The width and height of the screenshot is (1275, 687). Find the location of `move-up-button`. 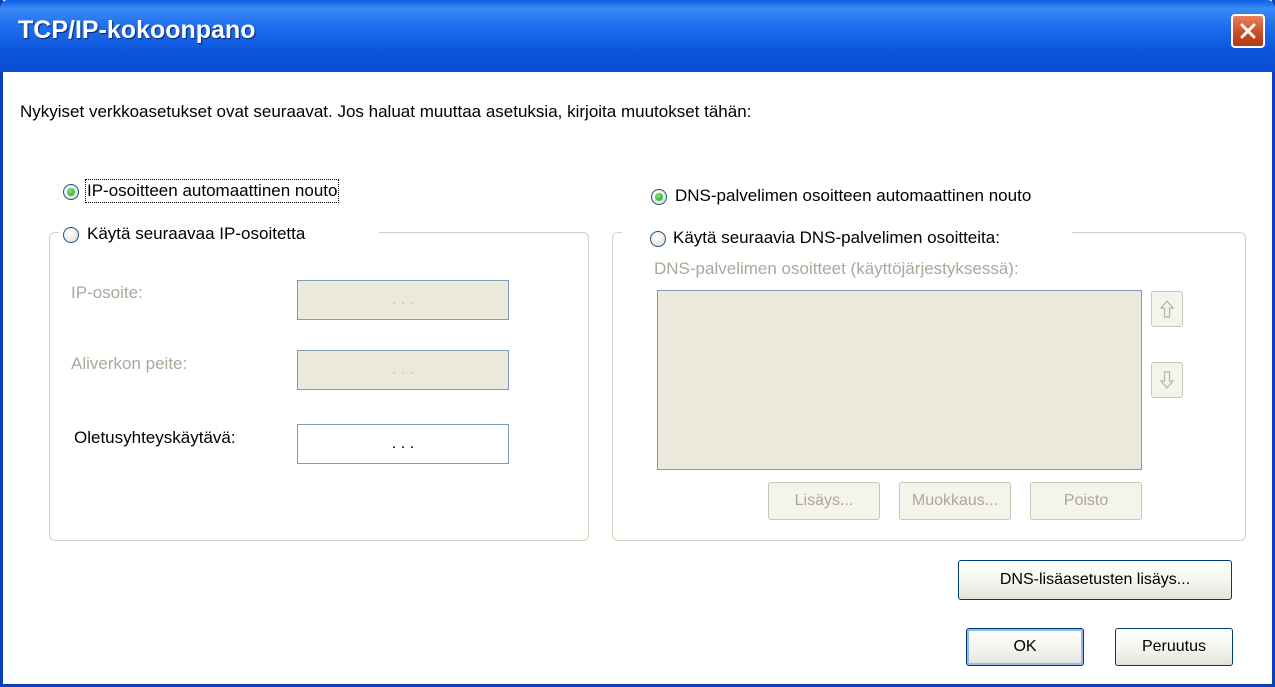

move-up-button is located at coordinates (1167, 309).